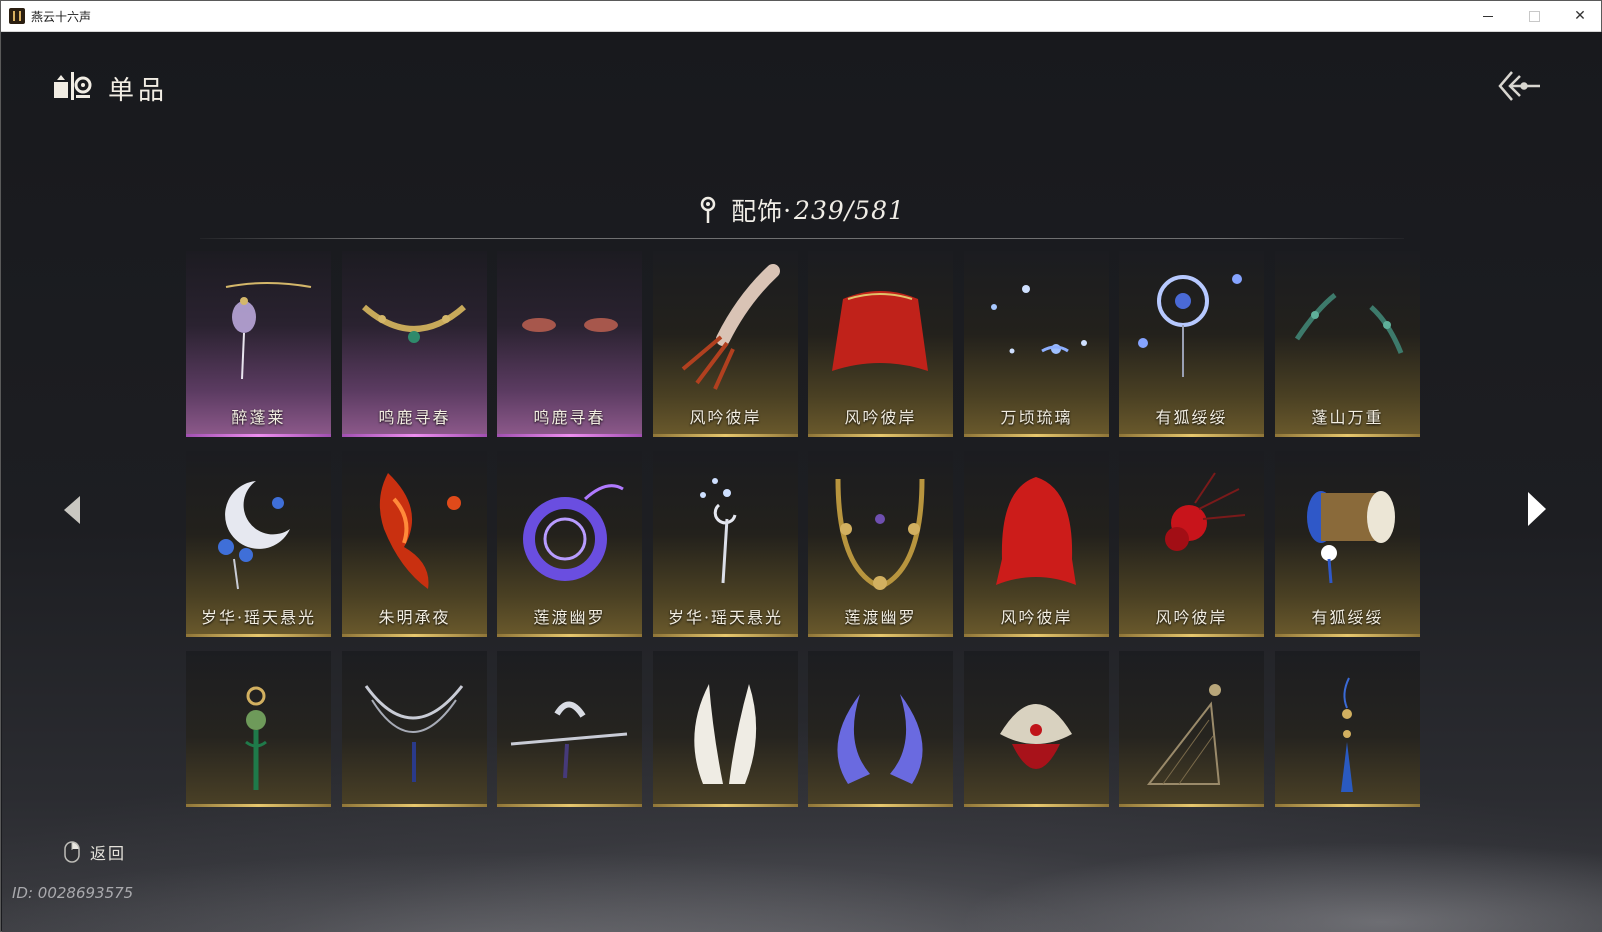  What do you see at coordinates (1347, 417) in the screenshot?
I see `item-label: 蓬山万重` at bounding box center [1347, 417].